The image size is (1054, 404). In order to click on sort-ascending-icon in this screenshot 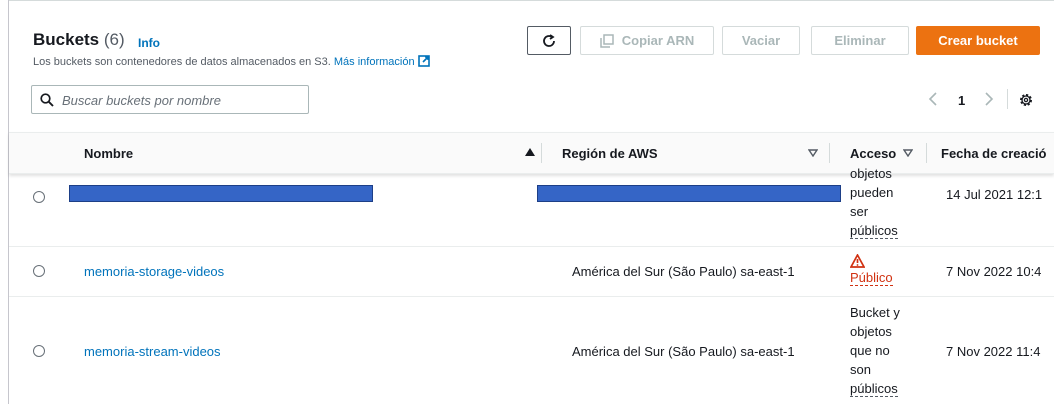, I will do `click(530, 152)`.